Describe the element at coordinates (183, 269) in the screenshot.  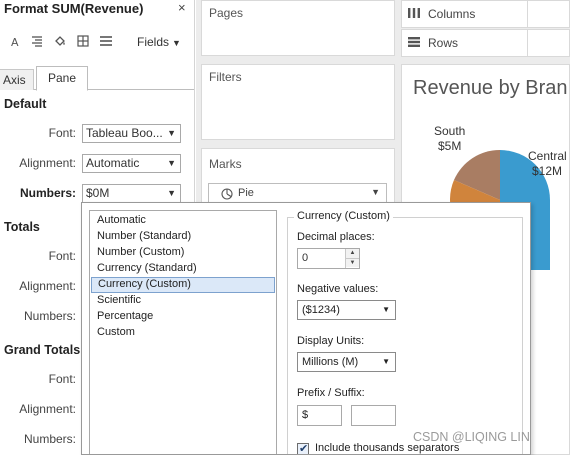
I see `format-option-currency-standard: Currency (Standard)` at that location.